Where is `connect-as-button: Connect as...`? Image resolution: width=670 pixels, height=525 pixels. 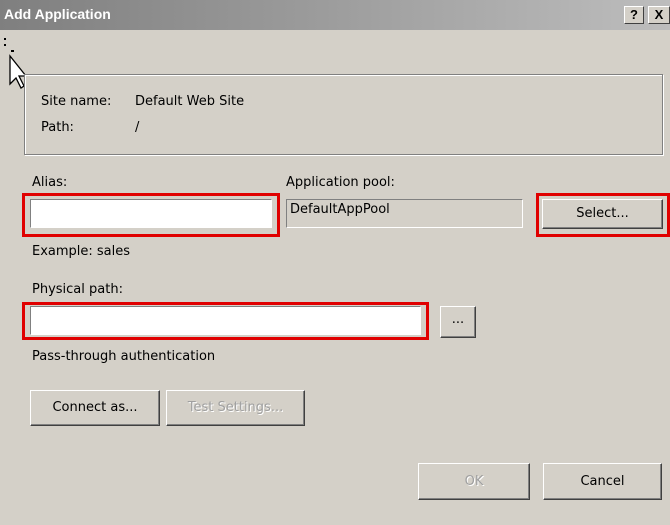
connect-as-button: Connect as... is located at coordinates (95, 408).